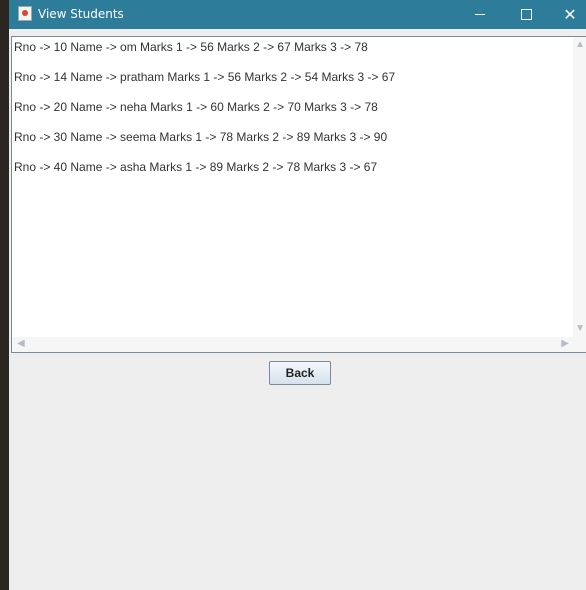  I want to click on title-bar: View Students ✕, so click(297, 14).